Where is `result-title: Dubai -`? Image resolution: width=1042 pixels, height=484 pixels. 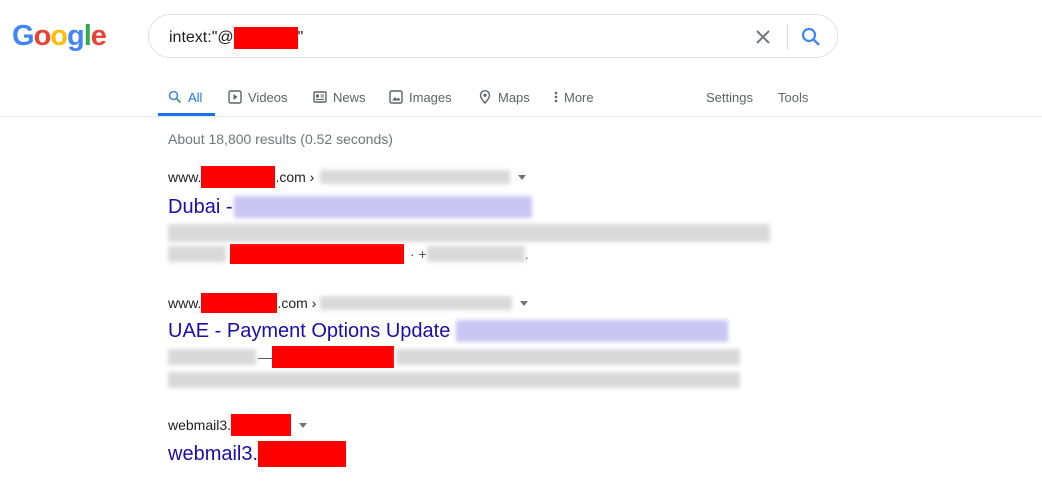
result-title: Dubai - is located at coordinates (469, 207).